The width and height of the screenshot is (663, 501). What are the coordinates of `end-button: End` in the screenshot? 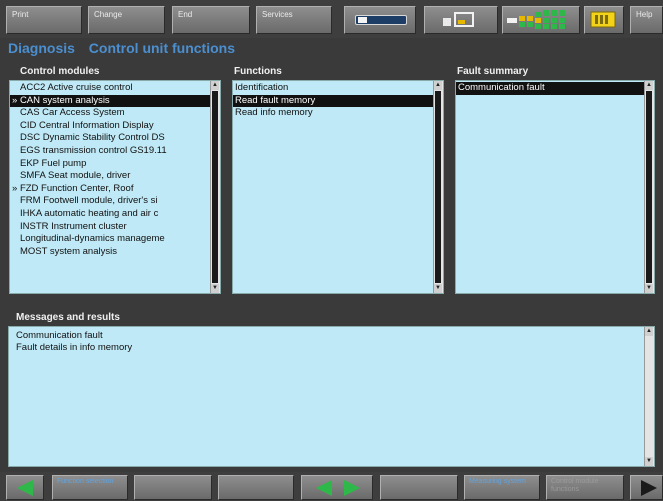 It's located at (211, 20).